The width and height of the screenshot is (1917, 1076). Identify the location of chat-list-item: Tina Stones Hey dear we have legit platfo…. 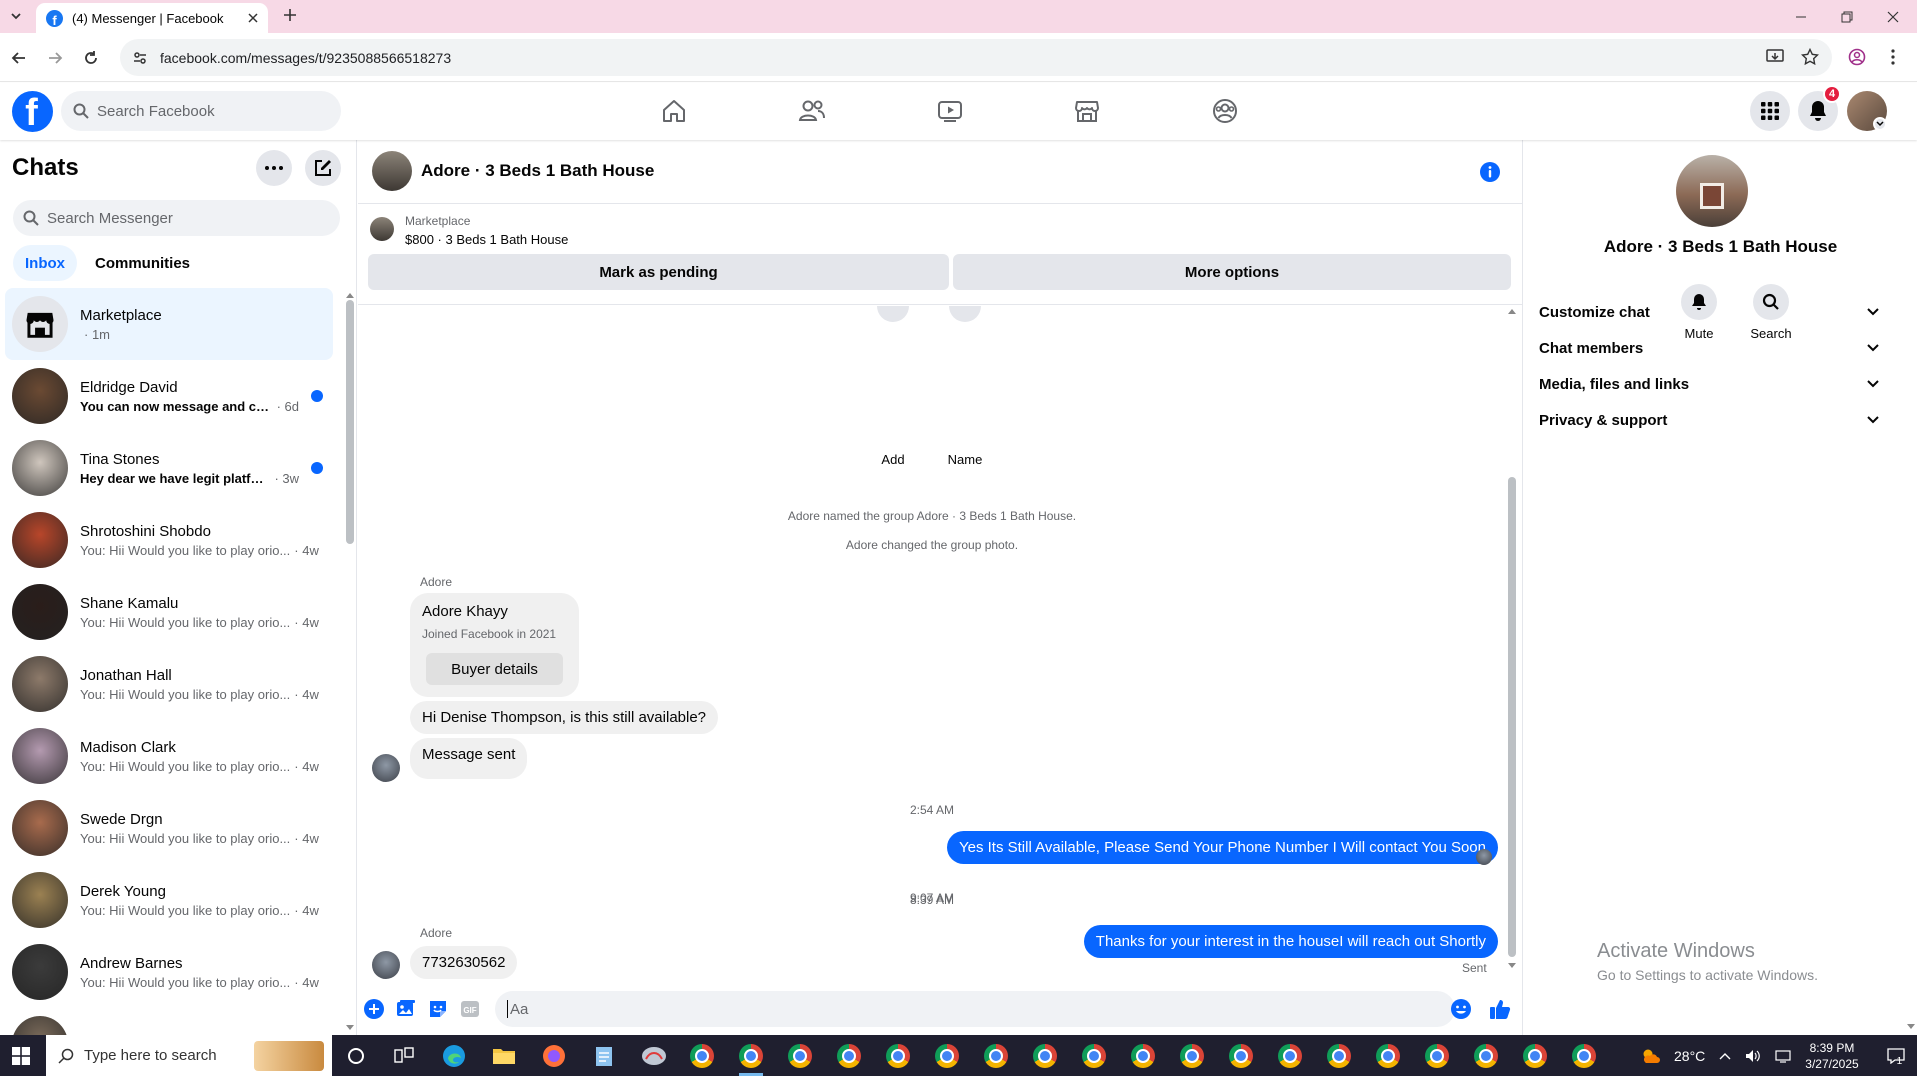
(169, 468).